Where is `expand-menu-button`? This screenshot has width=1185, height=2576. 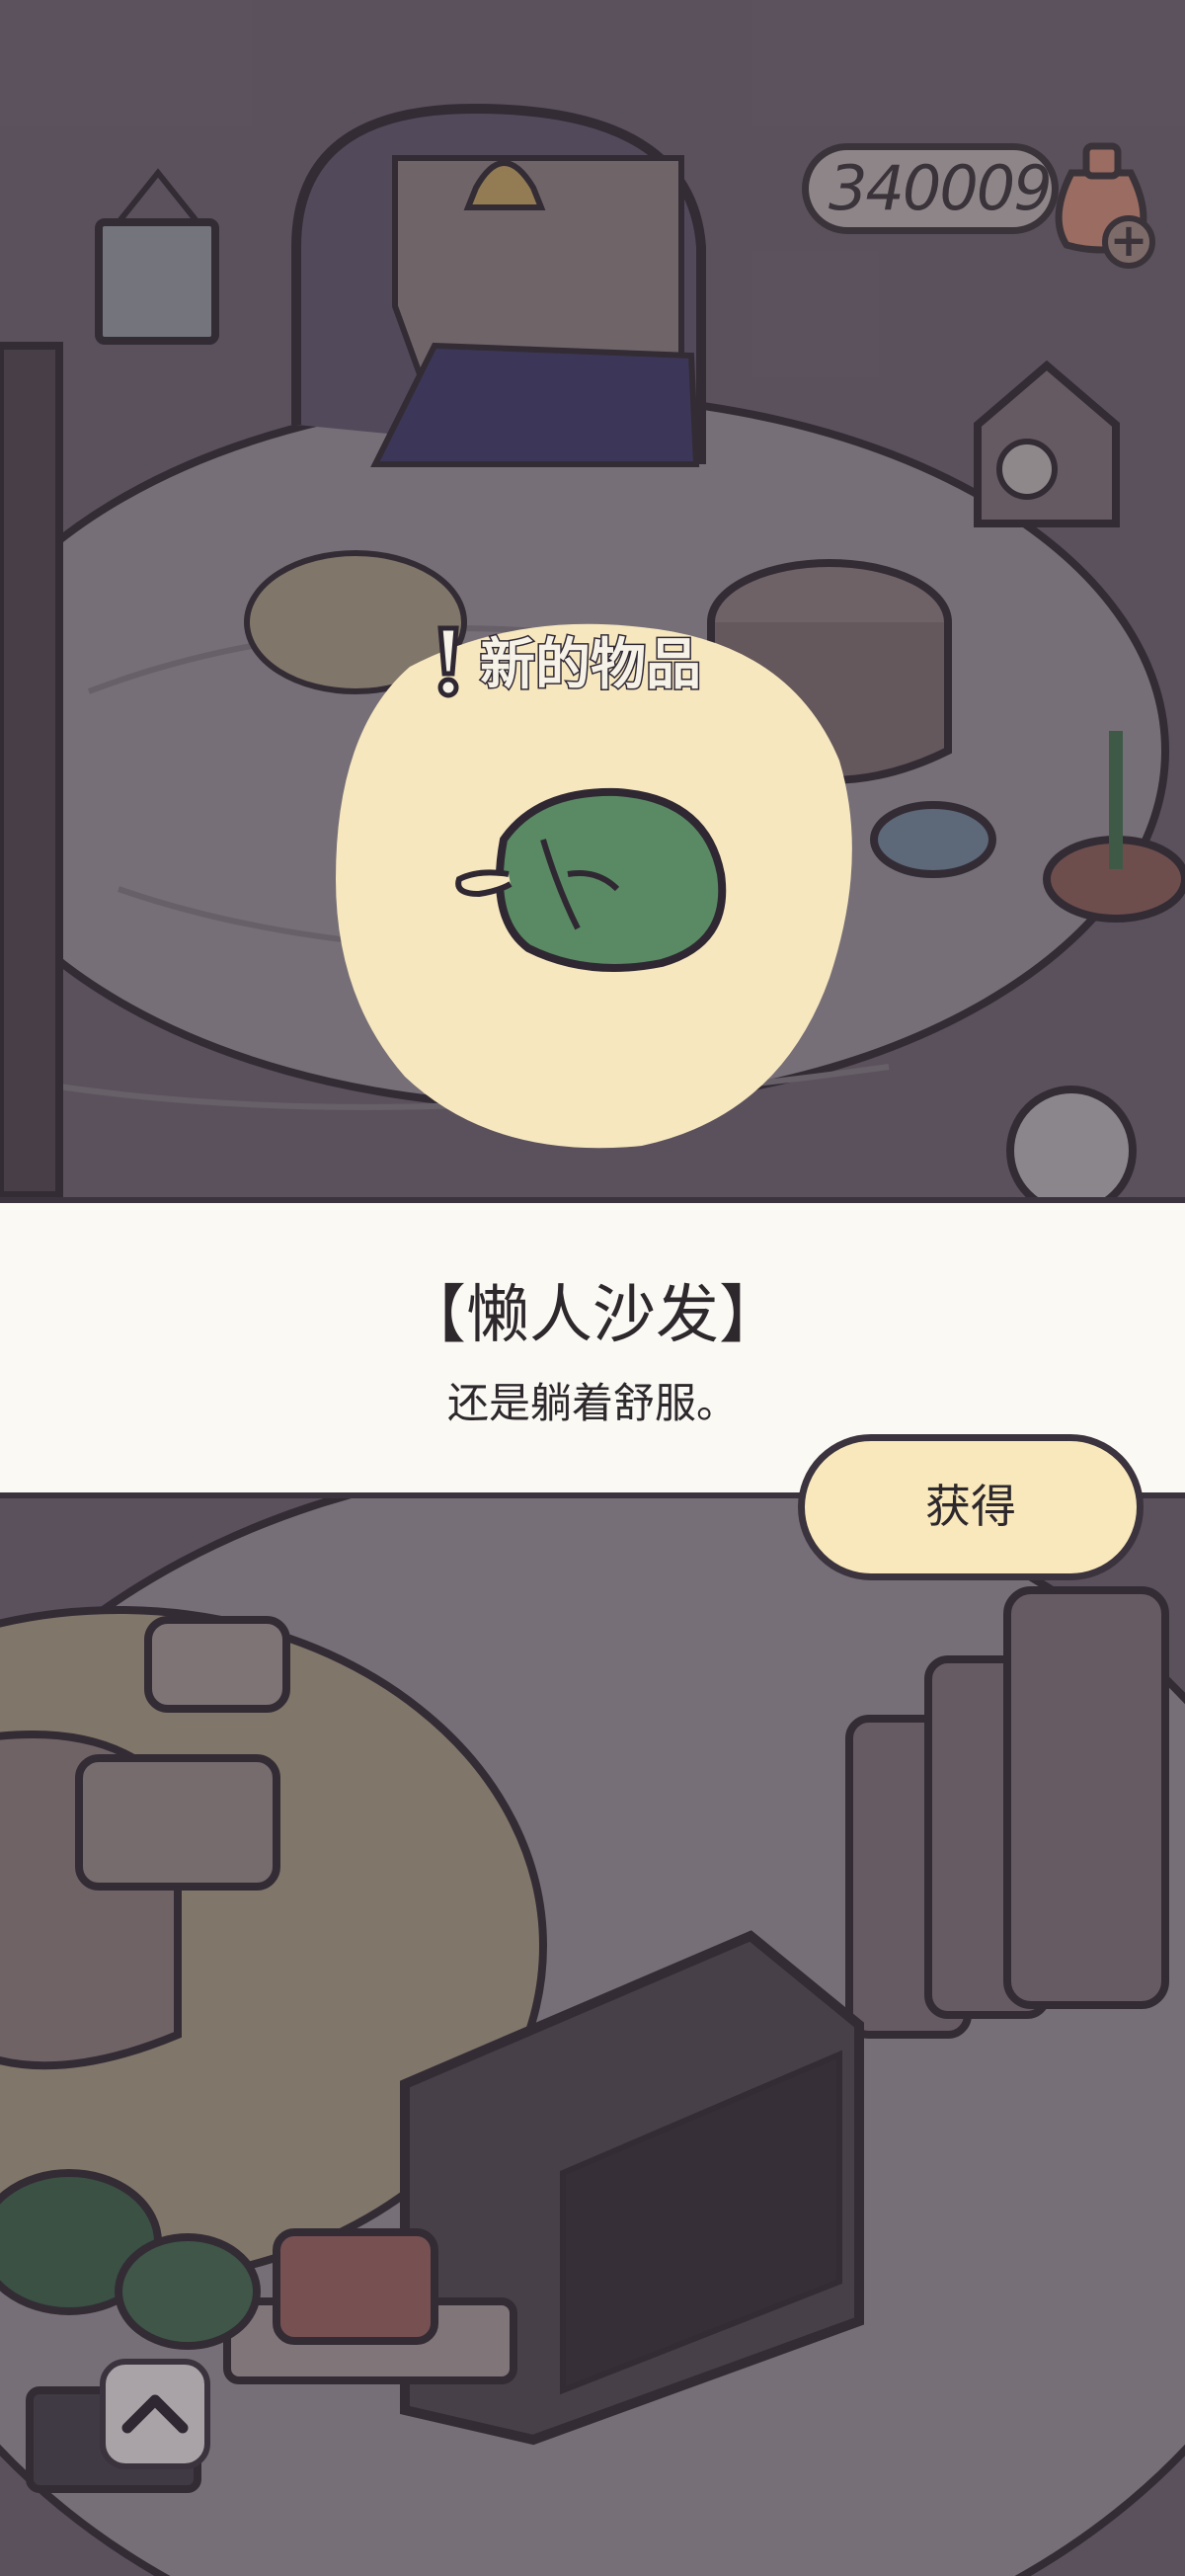 expand-menu-button is located at coordinates (155, 2414).